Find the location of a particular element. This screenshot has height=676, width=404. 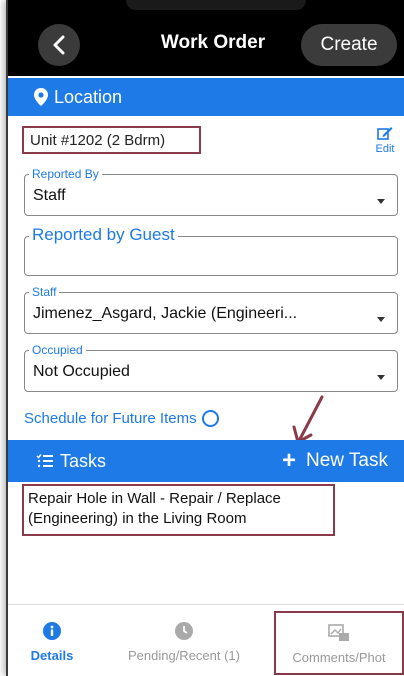

tab-details: Details is located at coordinates (52, 640).